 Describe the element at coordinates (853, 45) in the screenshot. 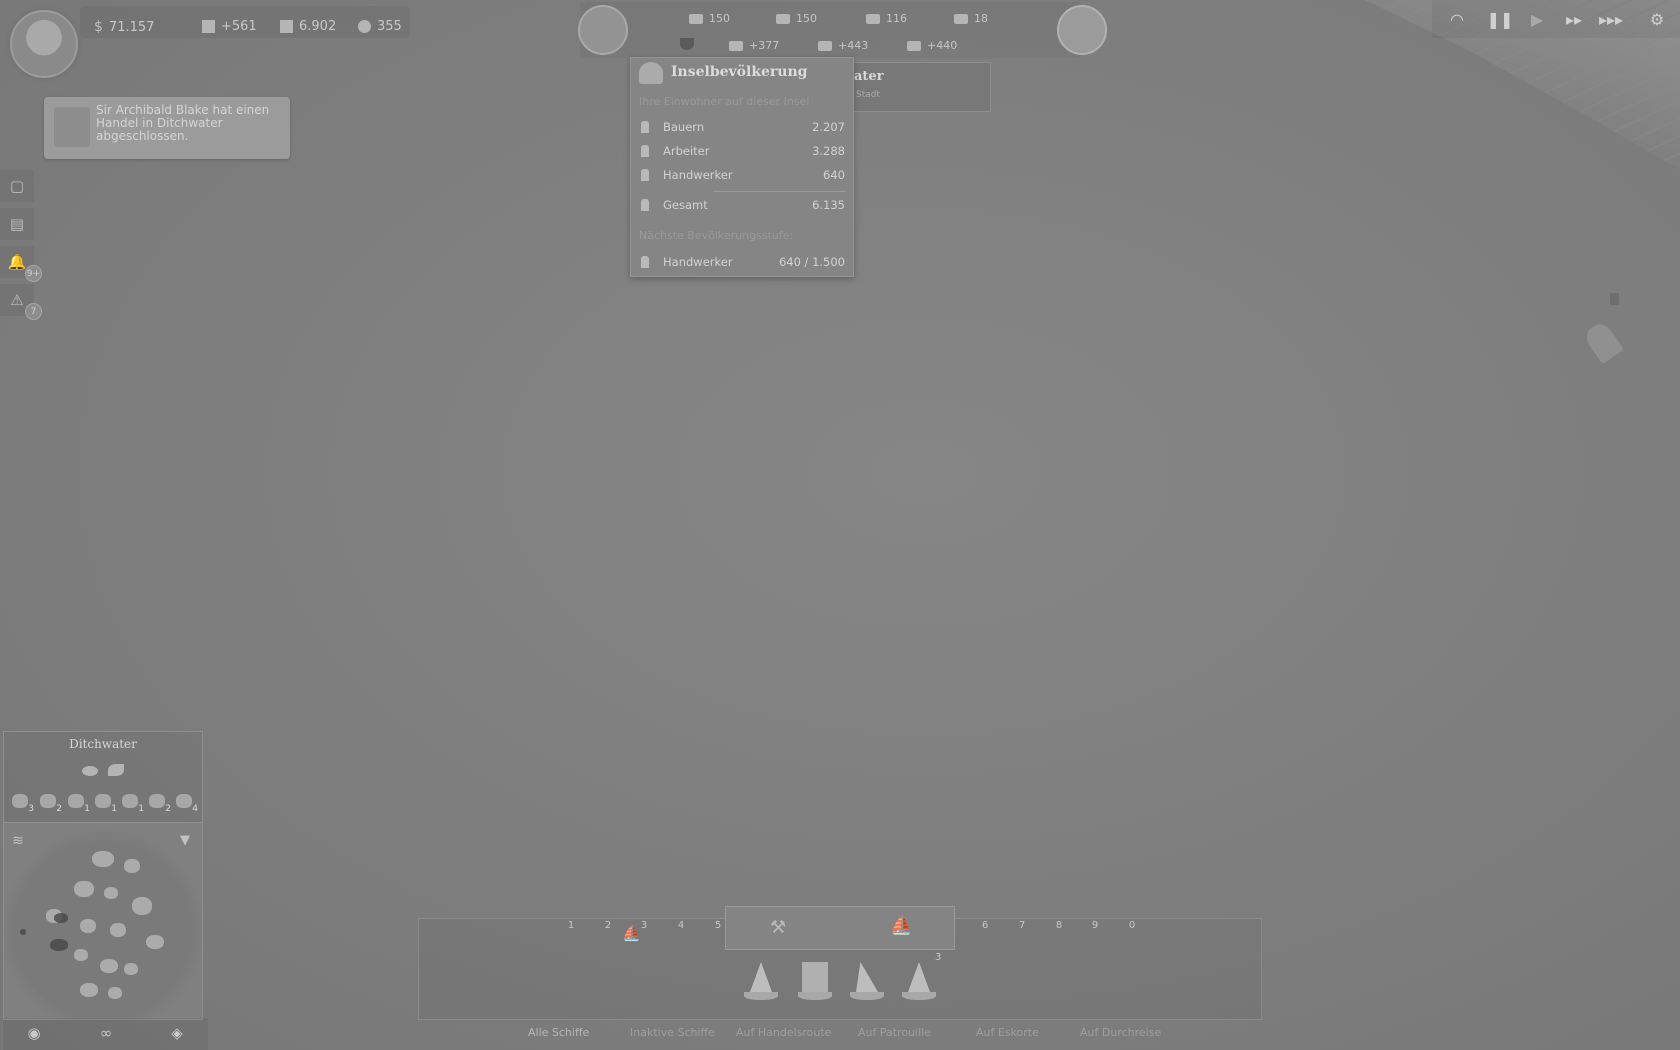

I see `hammer-value: +443` at that location.